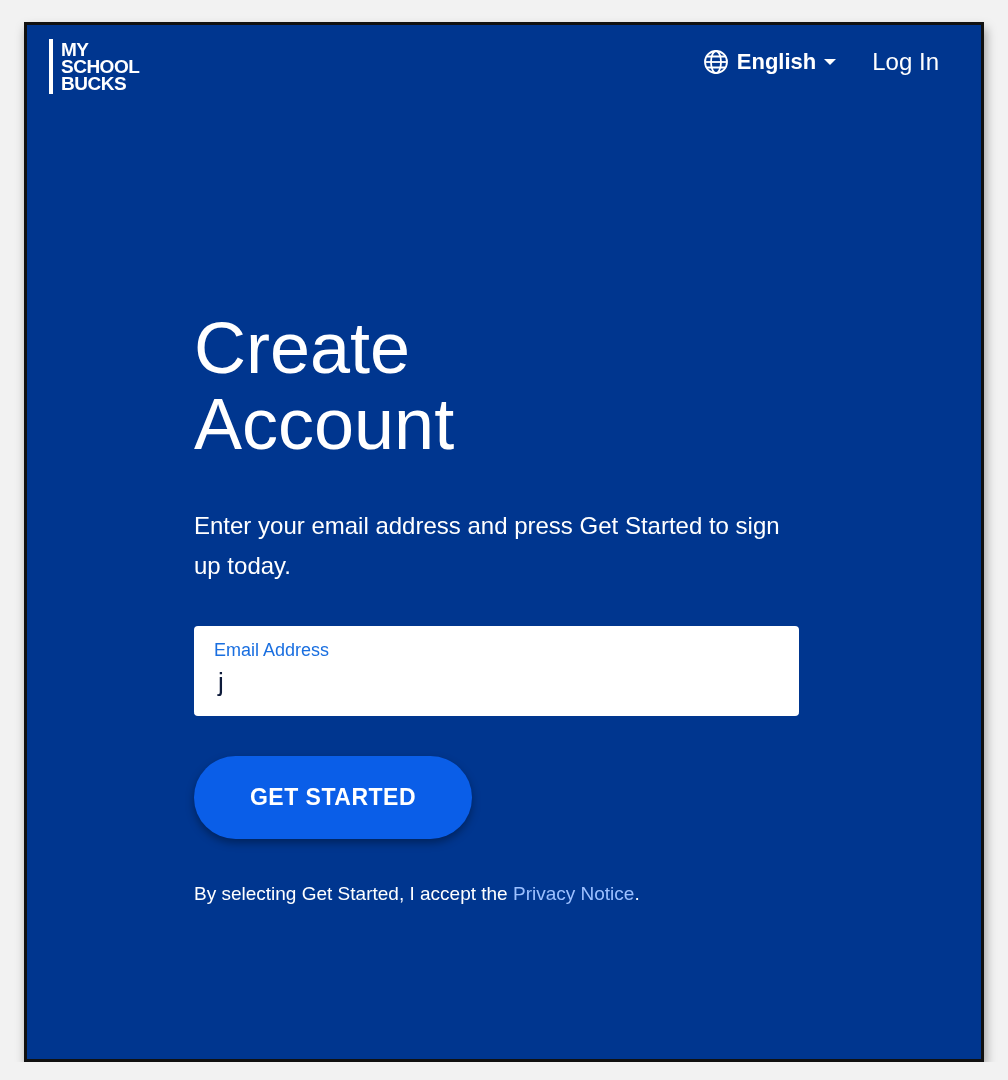  I want to click on caret-icon, so click(830, 61).